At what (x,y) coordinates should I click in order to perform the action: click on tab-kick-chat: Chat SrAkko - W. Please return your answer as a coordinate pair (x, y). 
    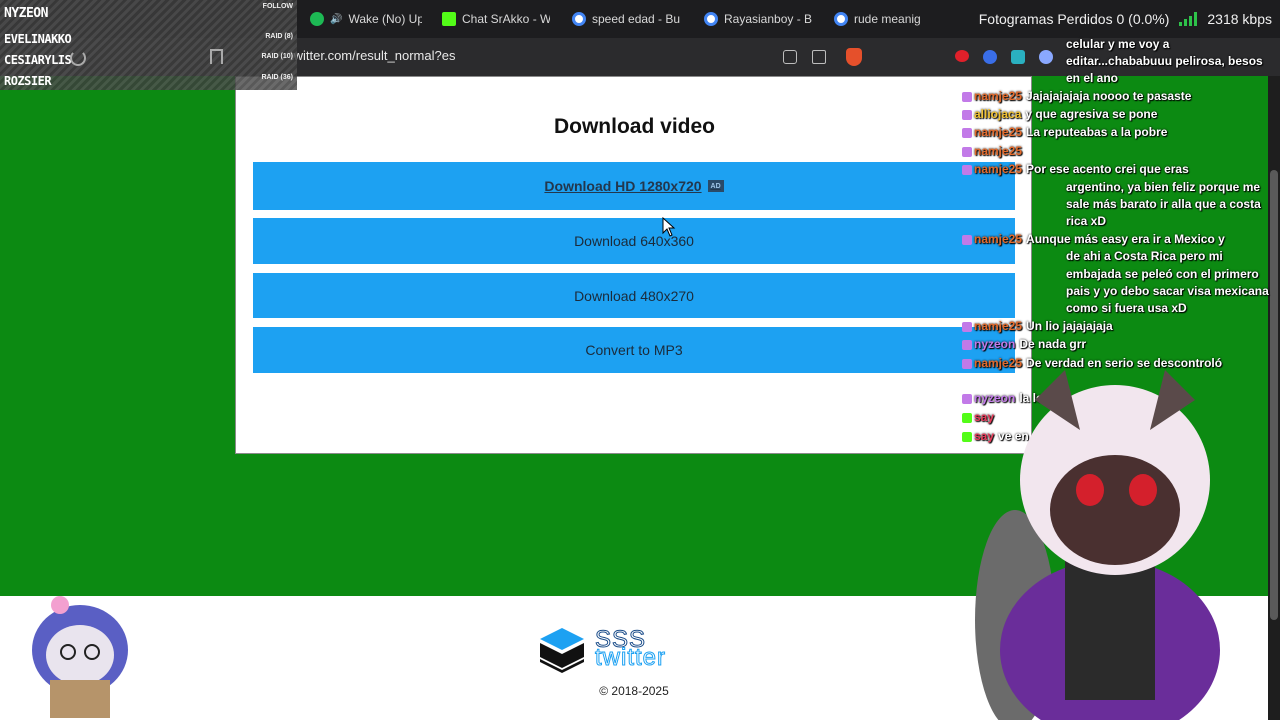
    Looking at the image, I should click on (496, 19).